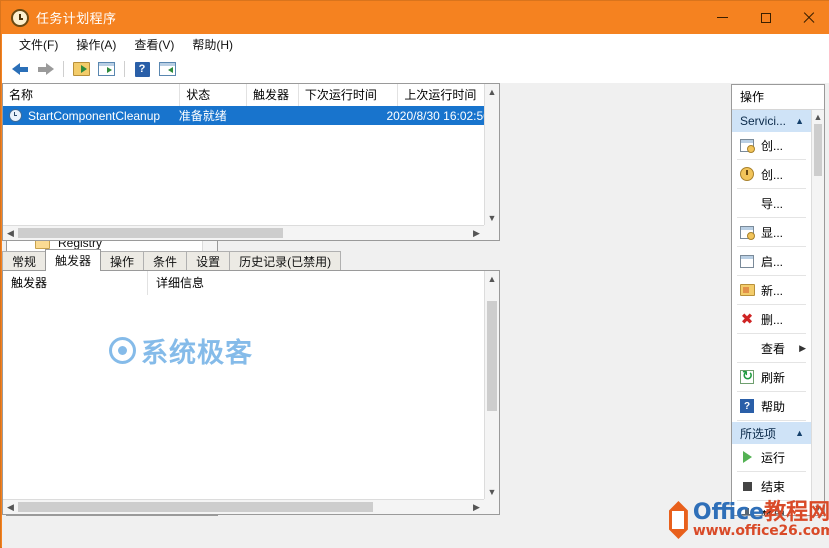 This screenshot has width=829, height=548. Describe the element at coordinates (212, 44) in the screenshot. I see `menu-help: 帮助(H)` at that location.